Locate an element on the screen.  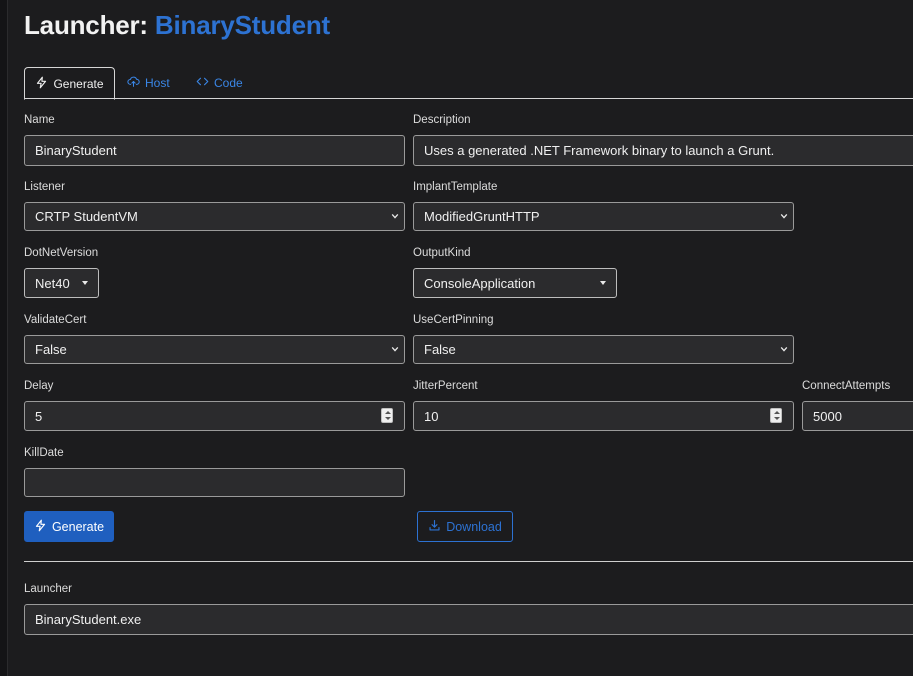
description-label: Description is located at coordinates (442, 120).